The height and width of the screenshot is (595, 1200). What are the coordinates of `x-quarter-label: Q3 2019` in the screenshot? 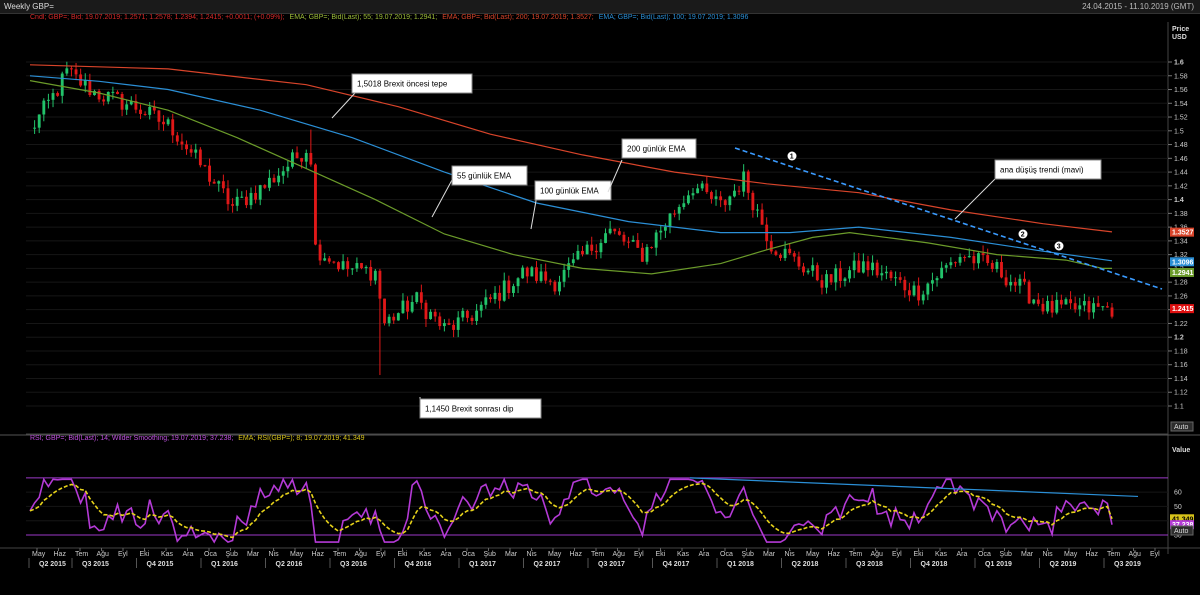 It's located at (1127, 564).